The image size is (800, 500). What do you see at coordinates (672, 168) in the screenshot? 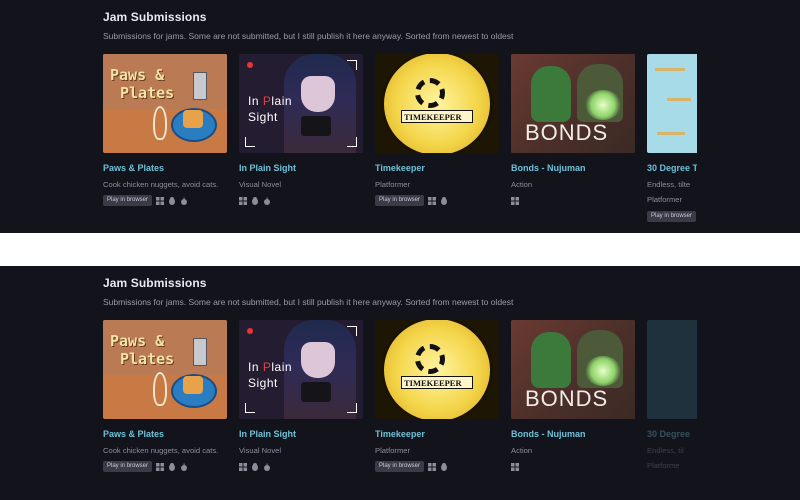
I see `game-title: 30 Degree T` at bounding box center [672, 168].